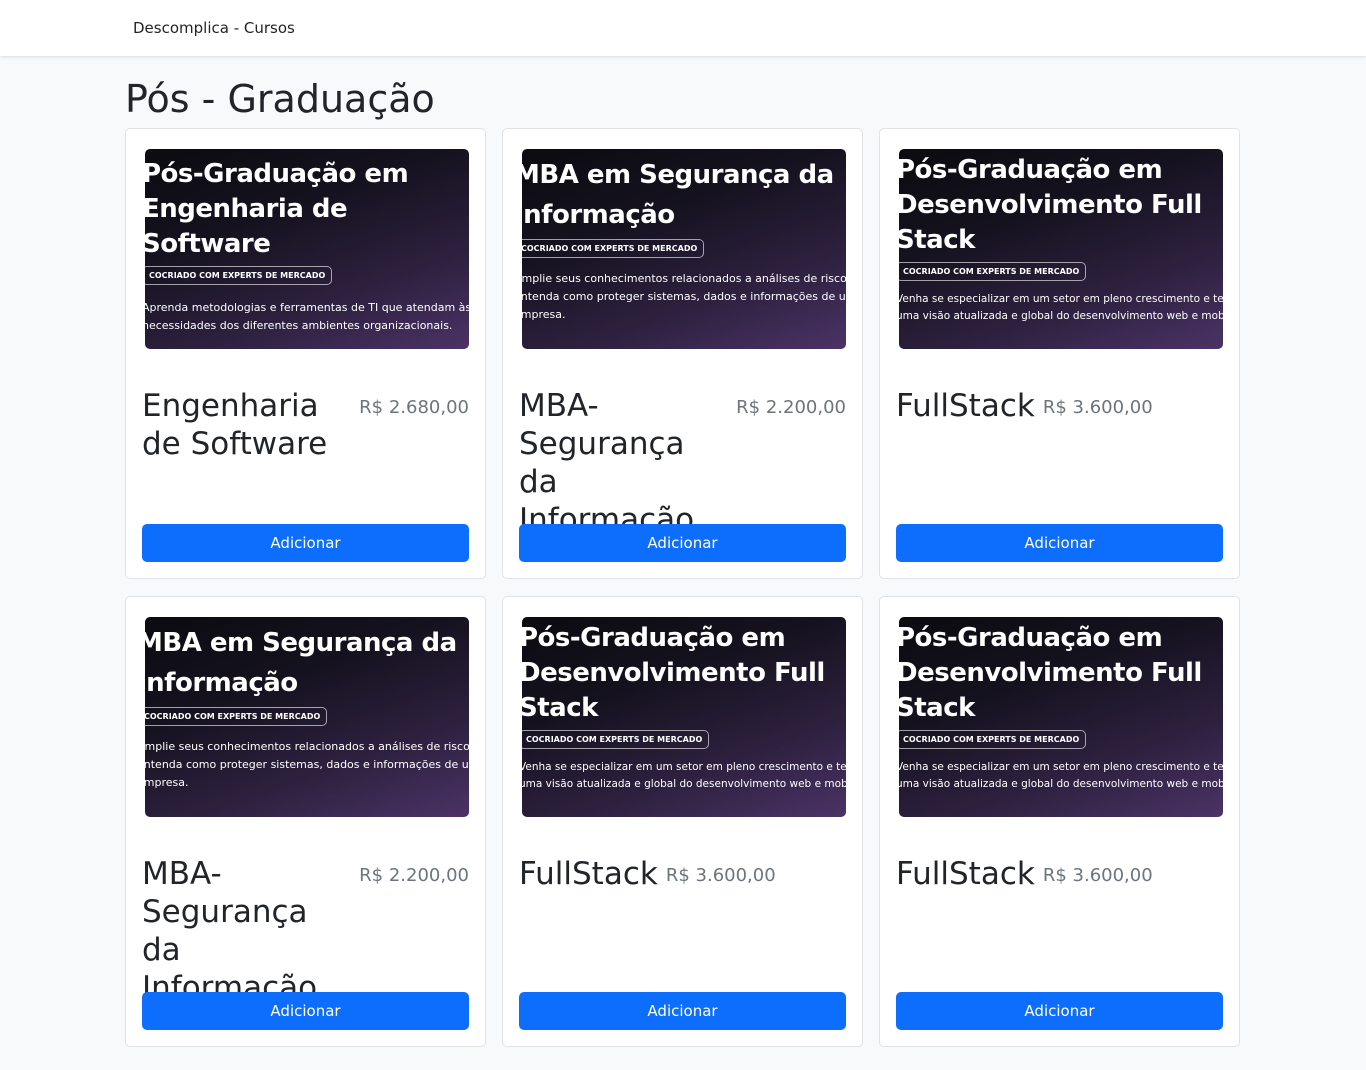 Image resolution: width=1366 pixels, height=1070 pixels. I want to click on course-name: Engenharia de Software, so click(235, 425).